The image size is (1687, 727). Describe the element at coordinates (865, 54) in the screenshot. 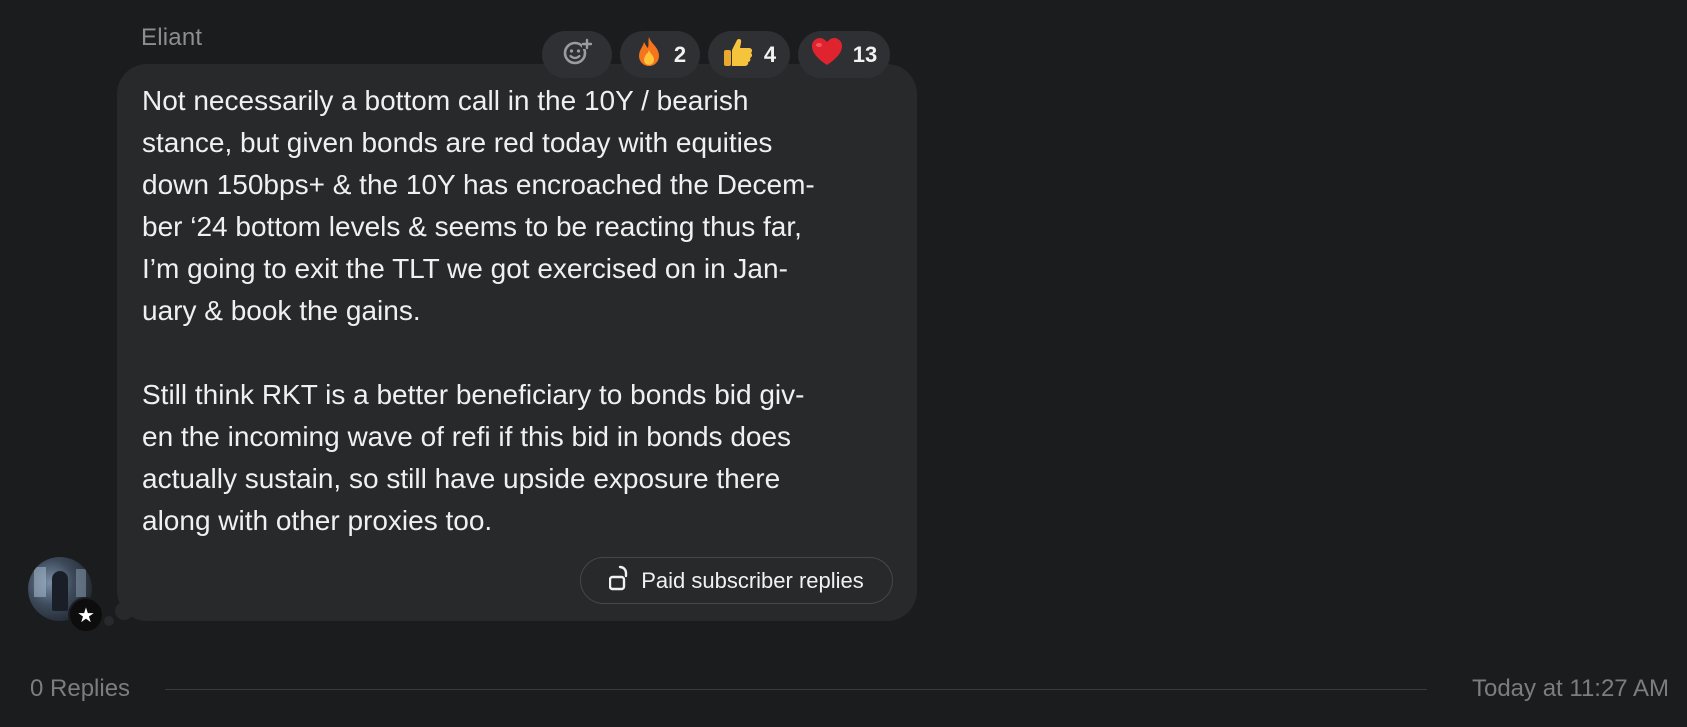

I see `heart-reaction-count: 13` at that location.